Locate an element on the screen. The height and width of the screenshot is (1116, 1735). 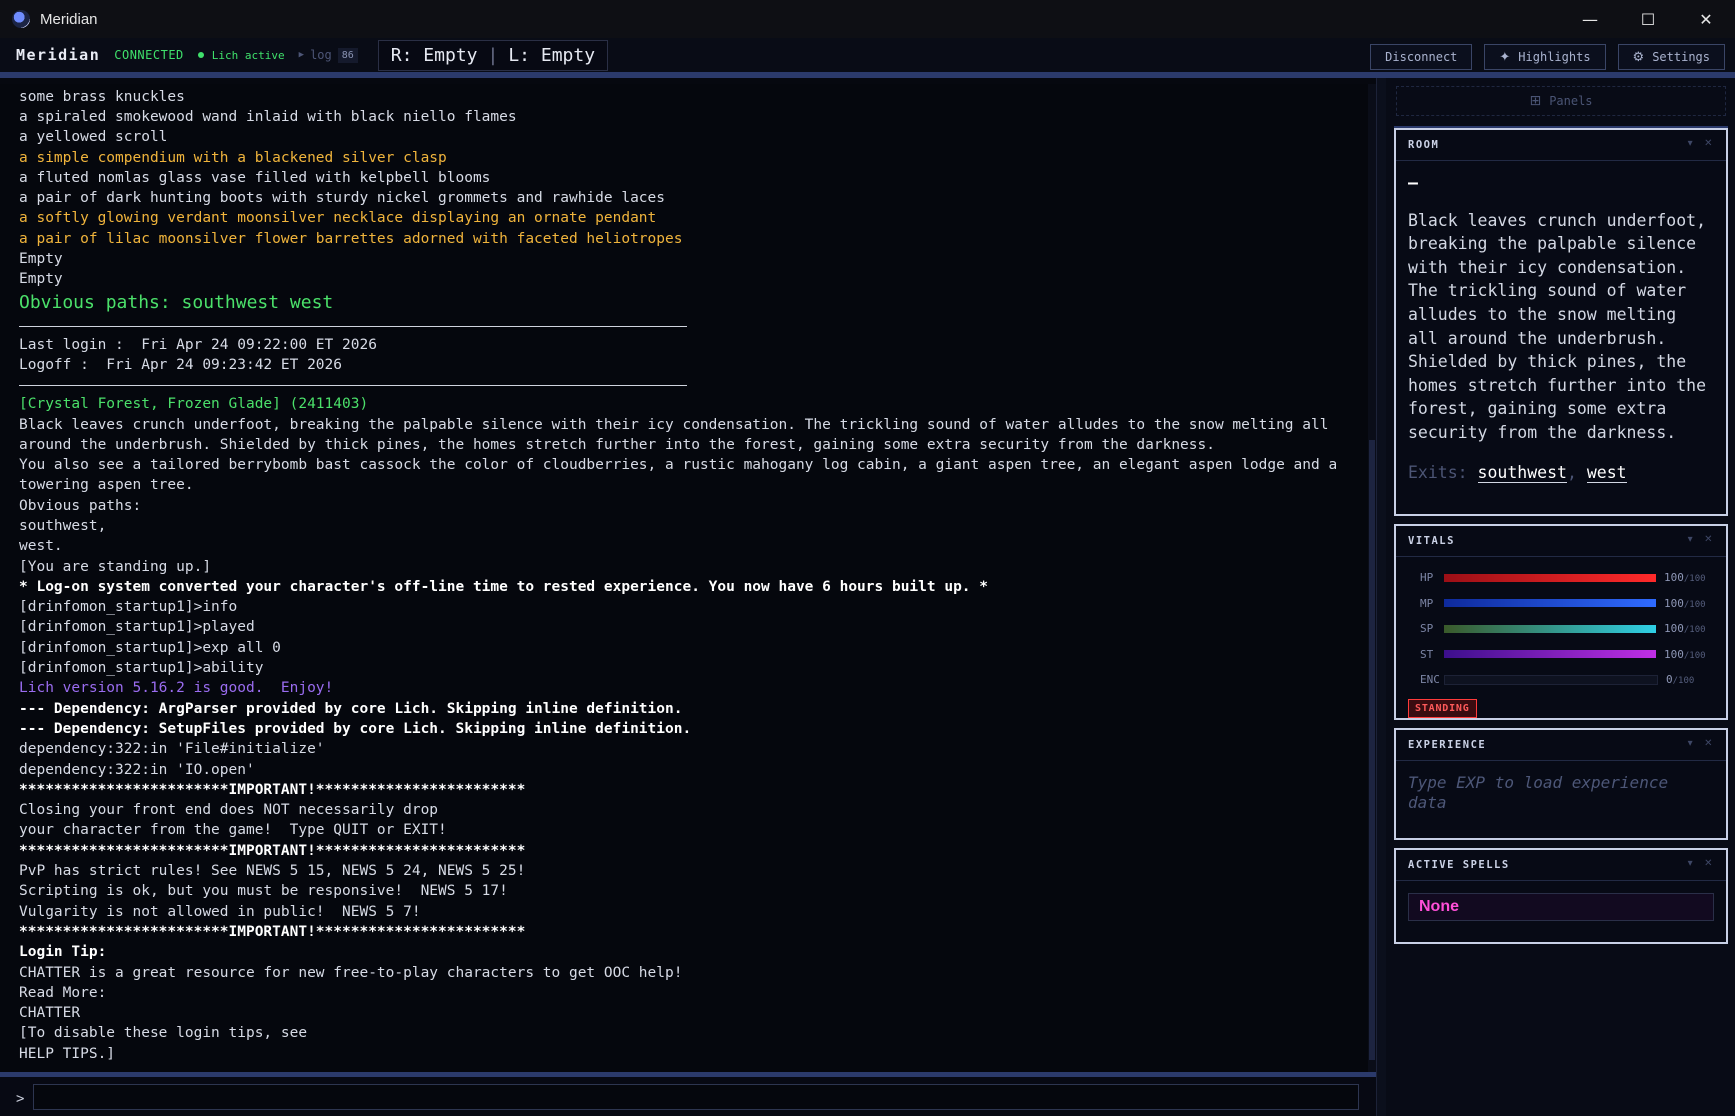
game-line: Read More: is located at coordinates (63, 992).